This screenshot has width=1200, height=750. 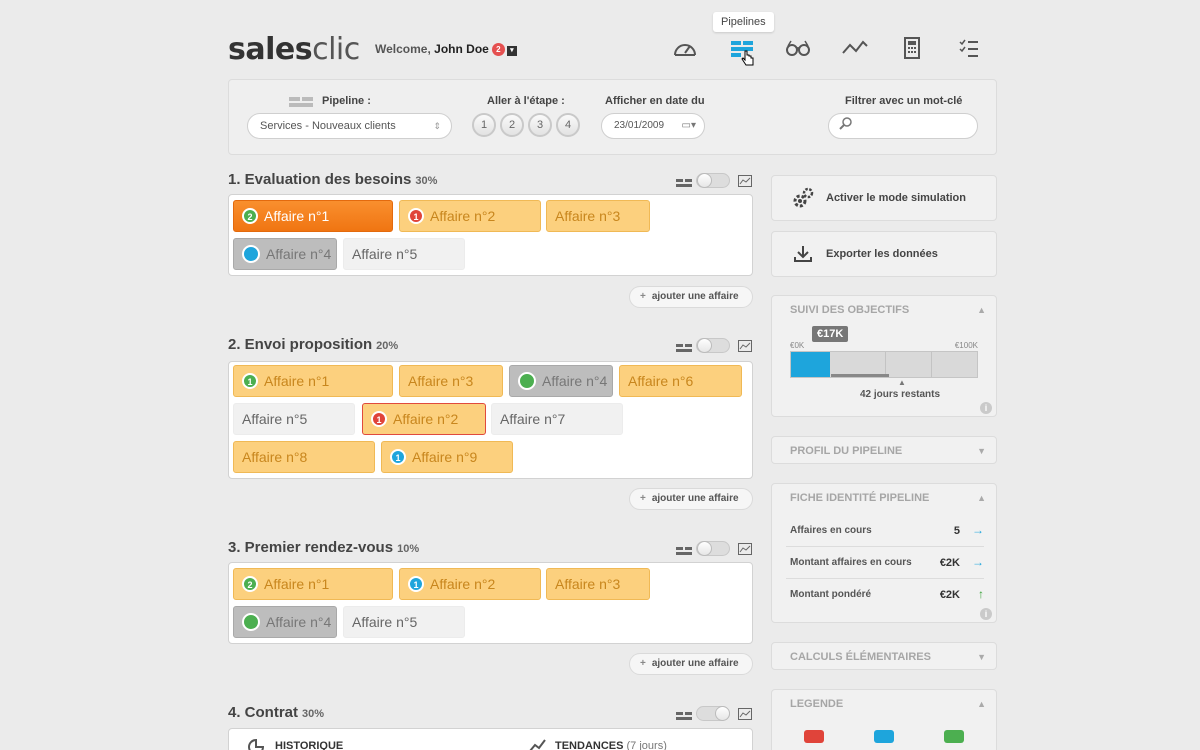 What do you see at coordinates (903, 126) in the screenshot?
I see `keyword-search-input` at bounding box center [903, 126].